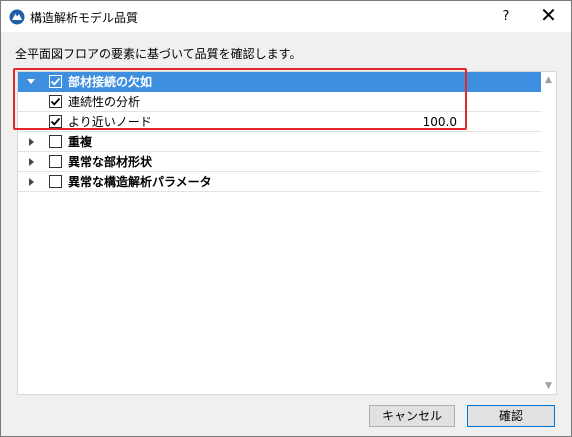 The image size is (572, 437). What do you see at coordinates (80, 142) in the screenshot?
I see `tree-row-label: 重複` at bounding box center [80, 142].